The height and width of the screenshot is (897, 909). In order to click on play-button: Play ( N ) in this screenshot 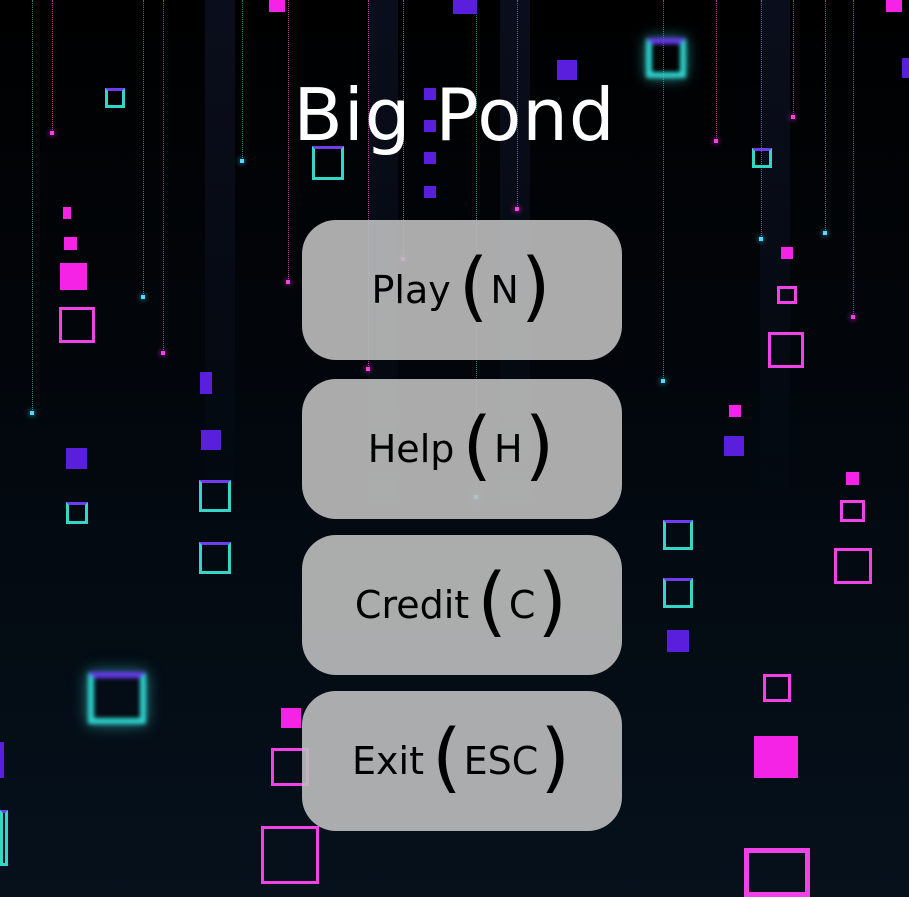, I will do `click(462, 290)`.